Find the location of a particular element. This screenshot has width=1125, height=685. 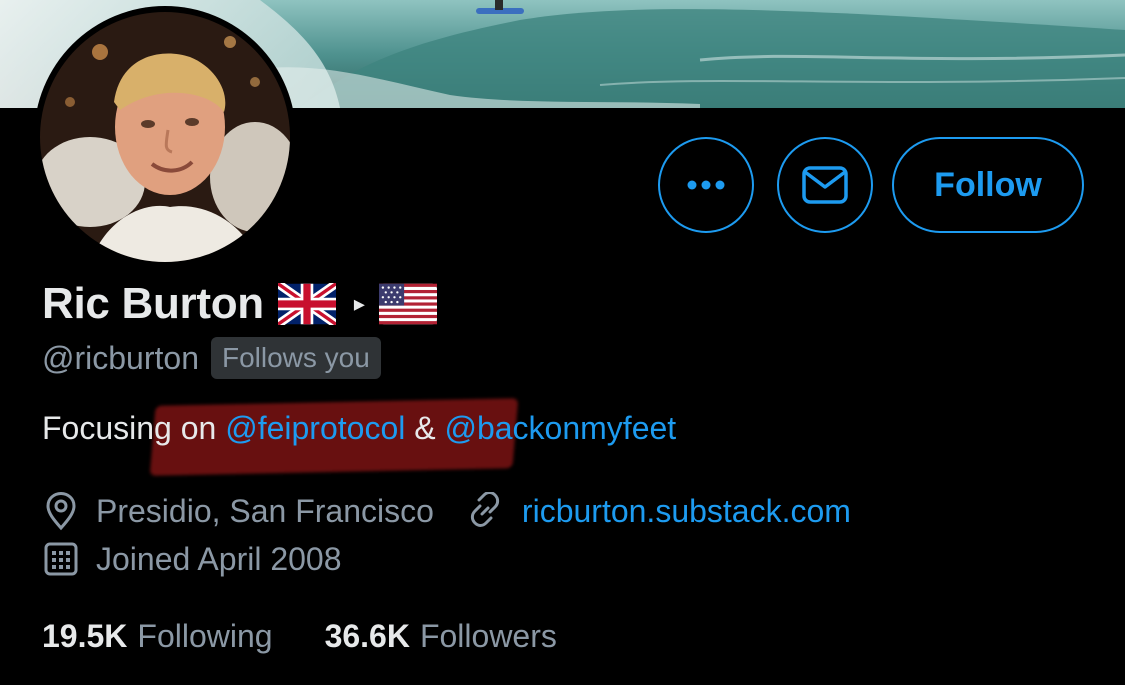

more-options-button is located at coordinates (706, 185).